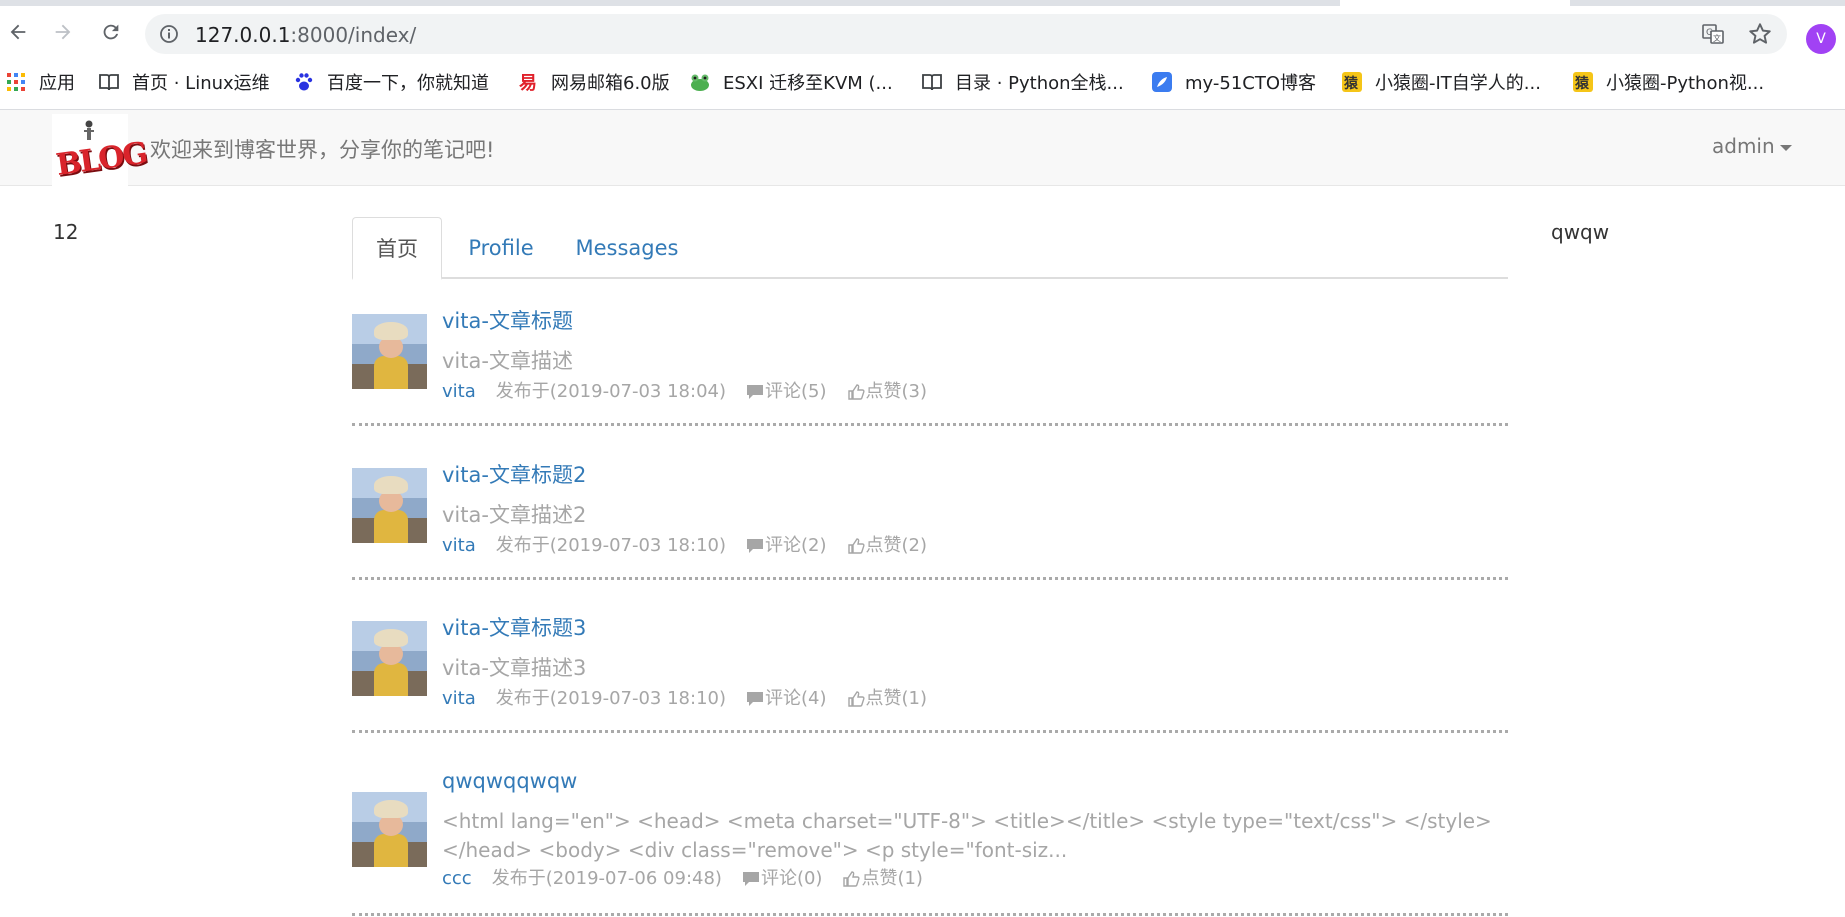 This screenshot has height=917, width=1845. I want to click on article-comments: 评论(5), so click(786, 392).